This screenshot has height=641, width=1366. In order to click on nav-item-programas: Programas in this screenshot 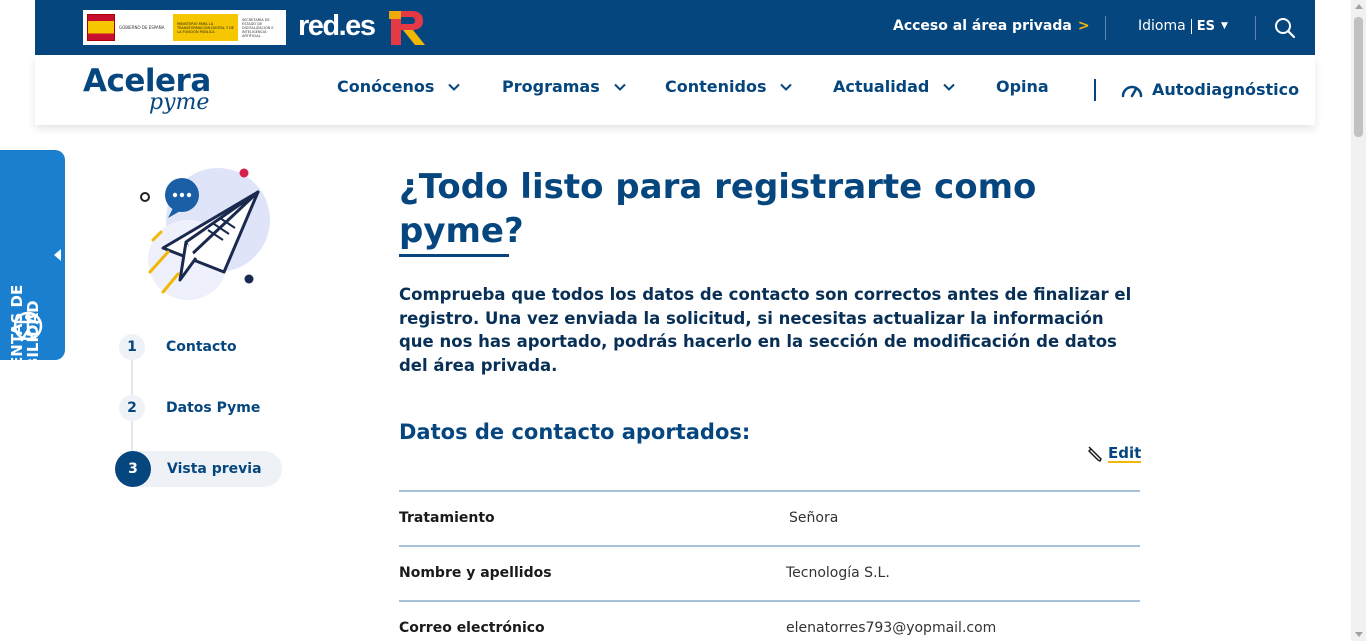, I will do `click(564, 86)`.